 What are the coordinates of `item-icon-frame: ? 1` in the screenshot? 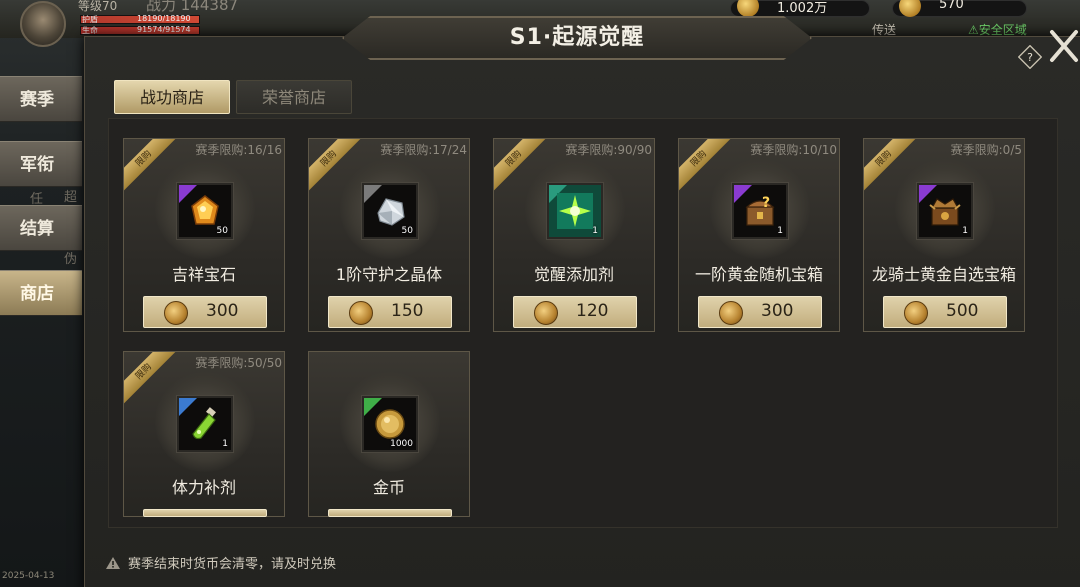 It's located at (760, 211).